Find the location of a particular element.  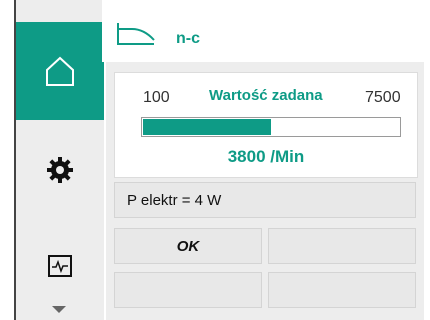

power-info-row: P elektr = 4 W is located at coordinates (265, 200).